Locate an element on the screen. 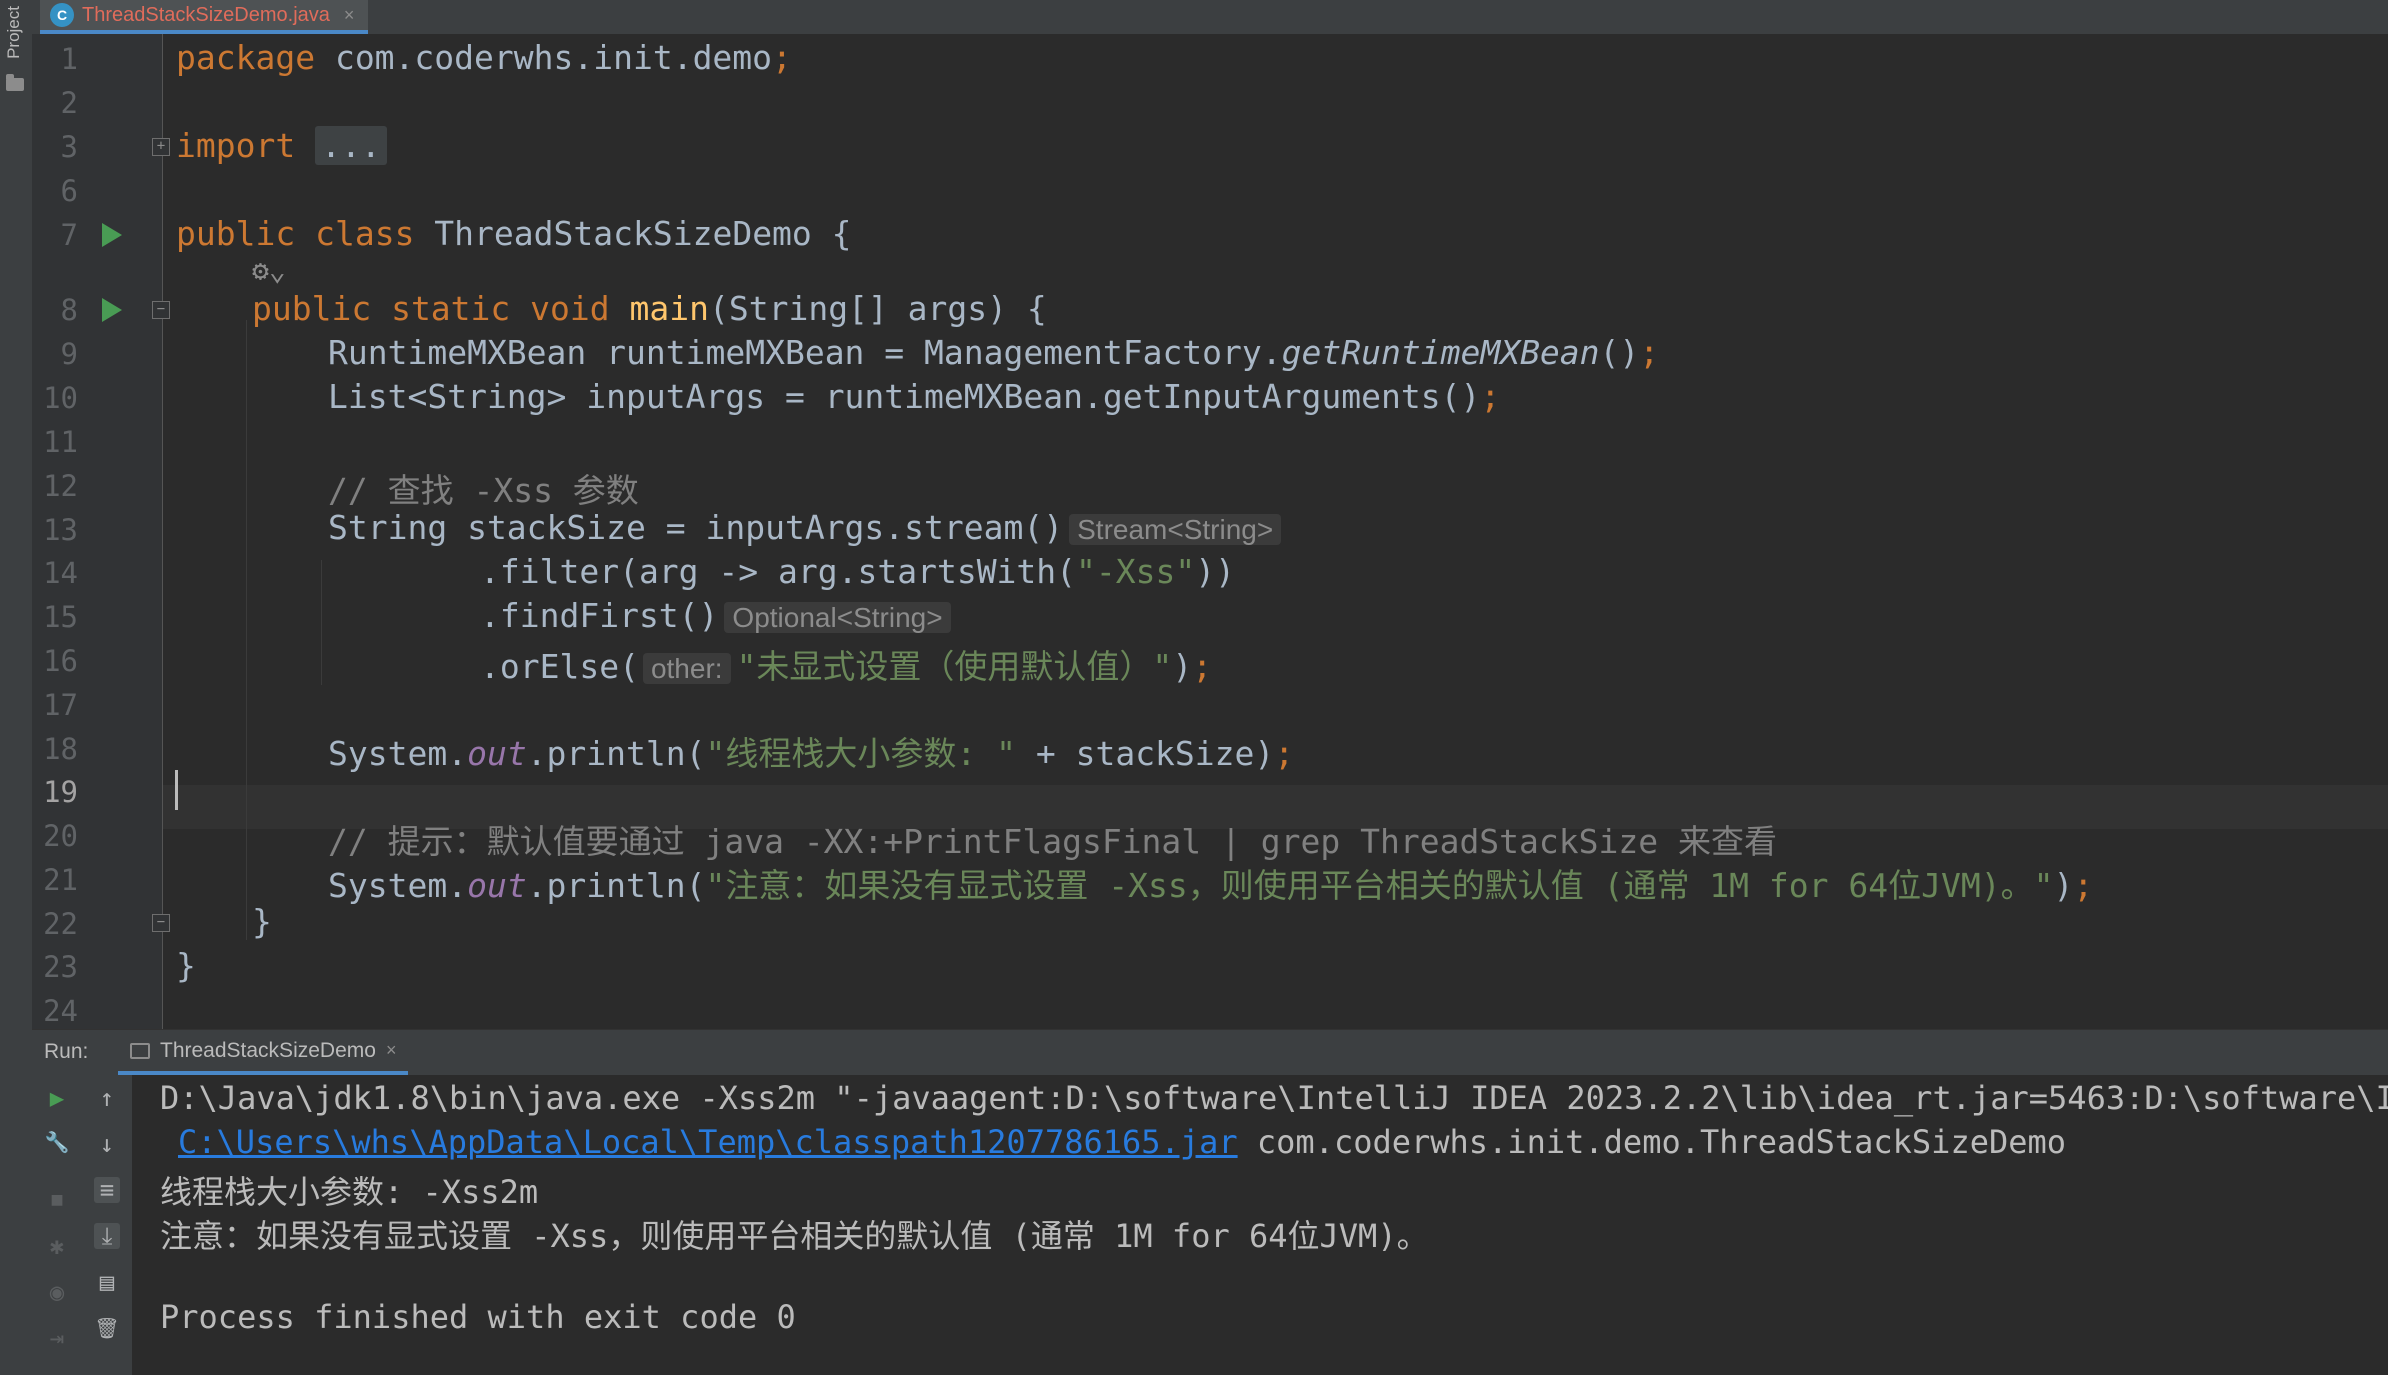 This screenshot has width=2388, height=1375. run-tab-label: ThreadStackSizeDemo is located at coordinates (268, 1050).